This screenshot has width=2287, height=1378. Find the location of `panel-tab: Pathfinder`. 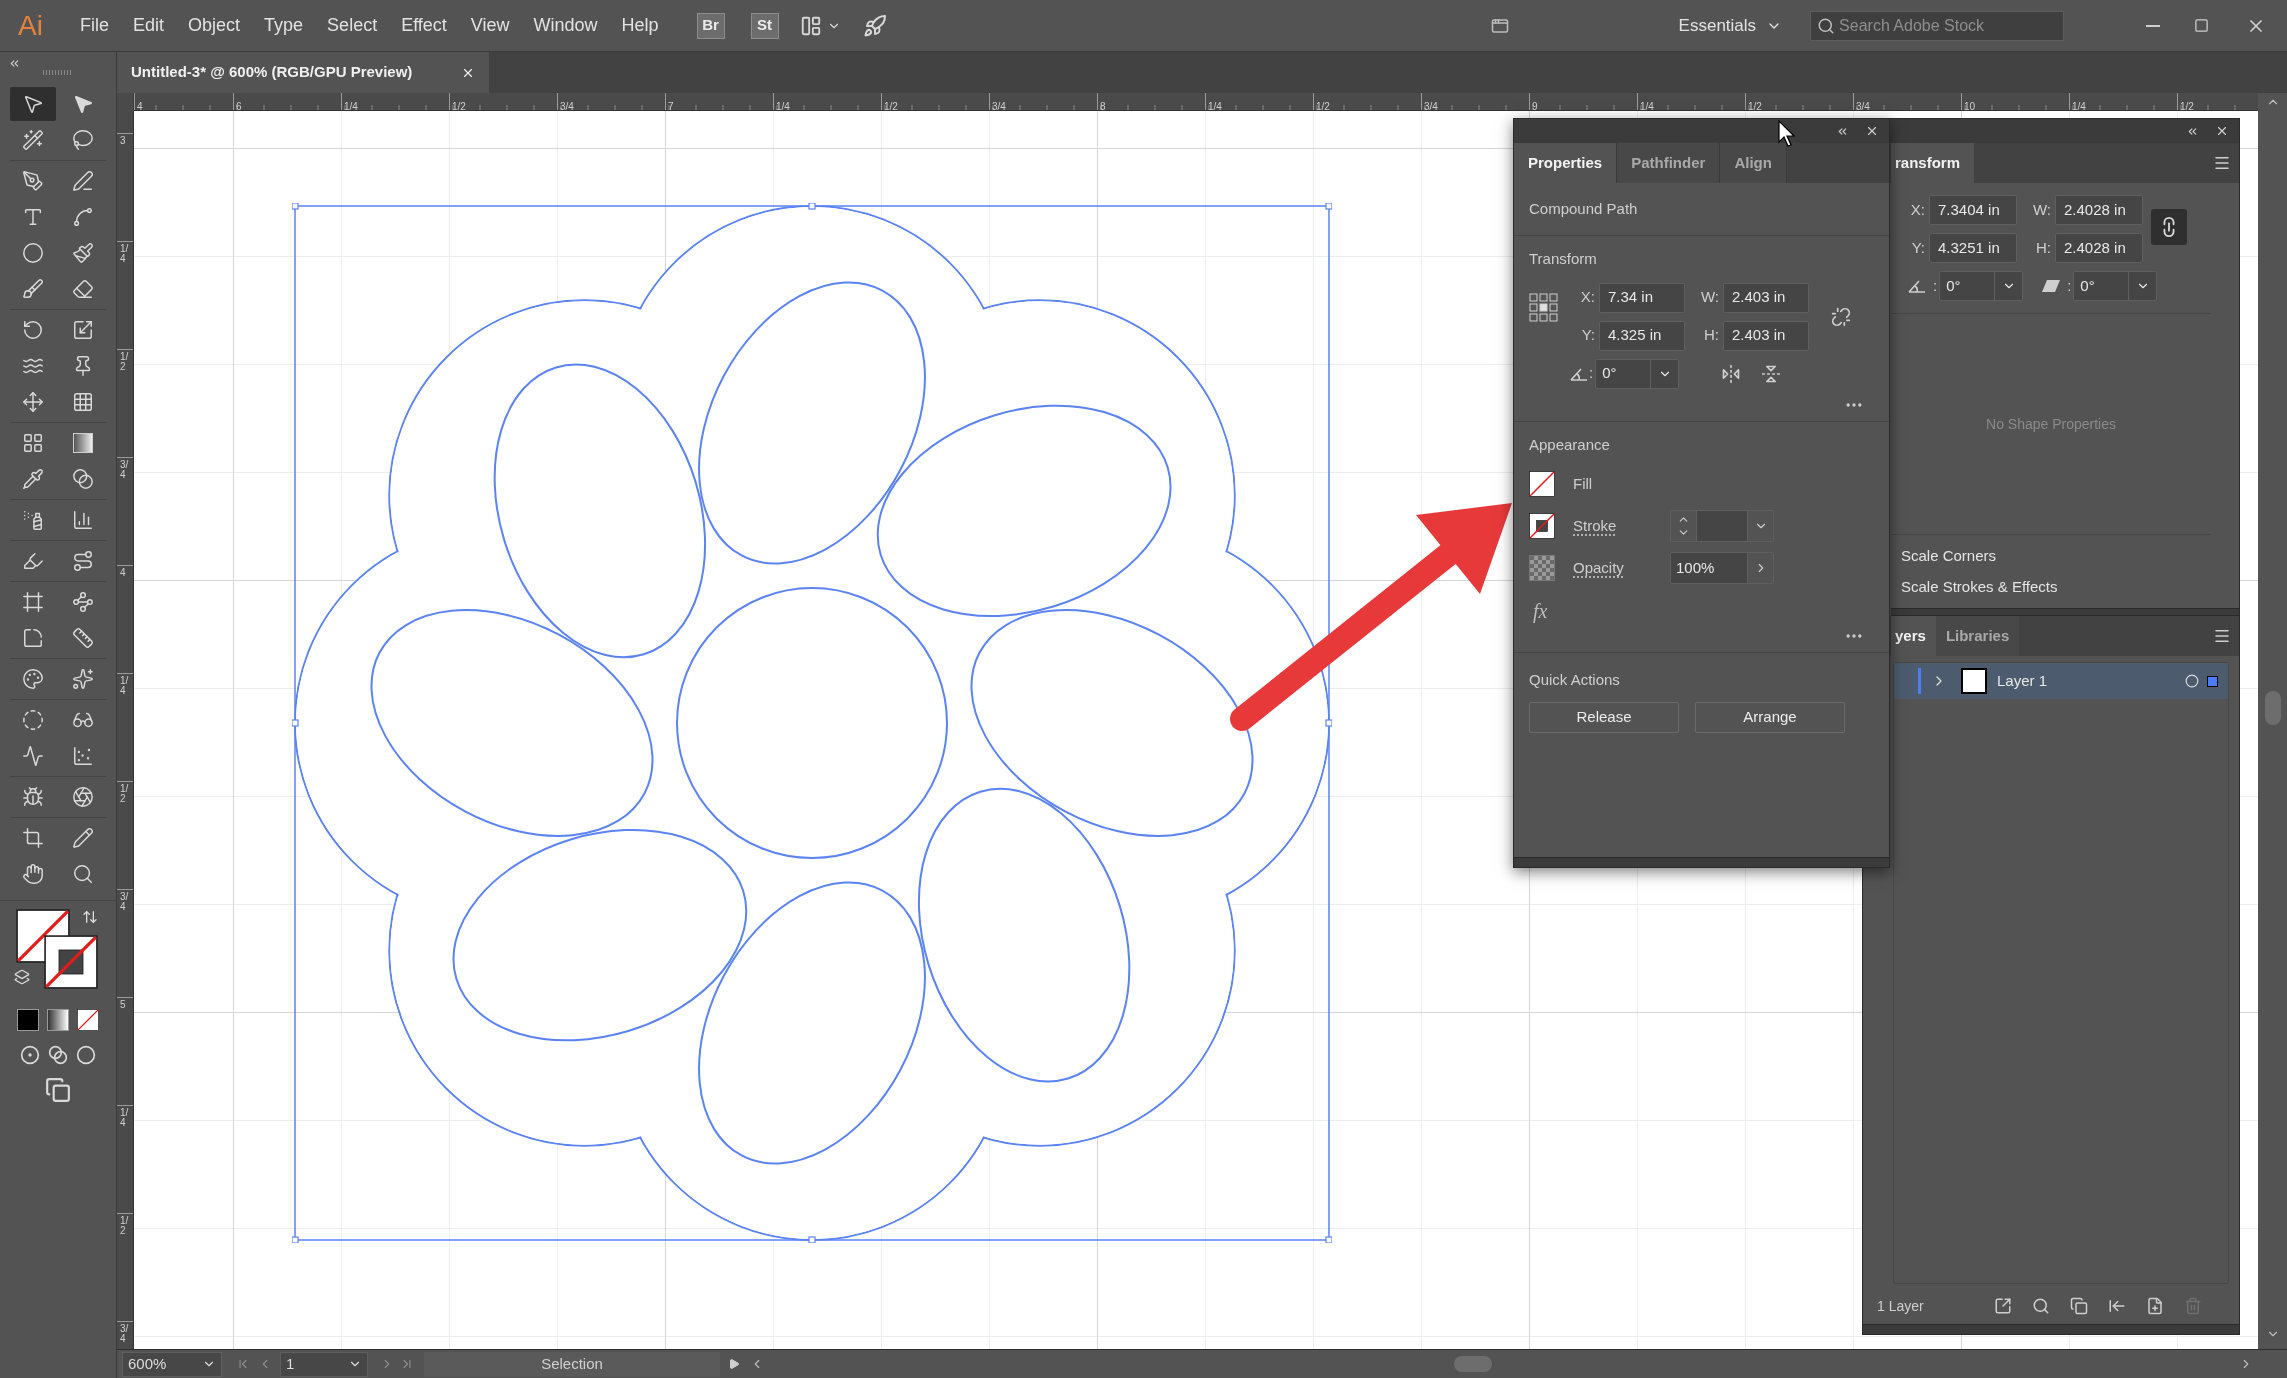

panel-tab: Pathfinder is located at coordinates (1669, 163).